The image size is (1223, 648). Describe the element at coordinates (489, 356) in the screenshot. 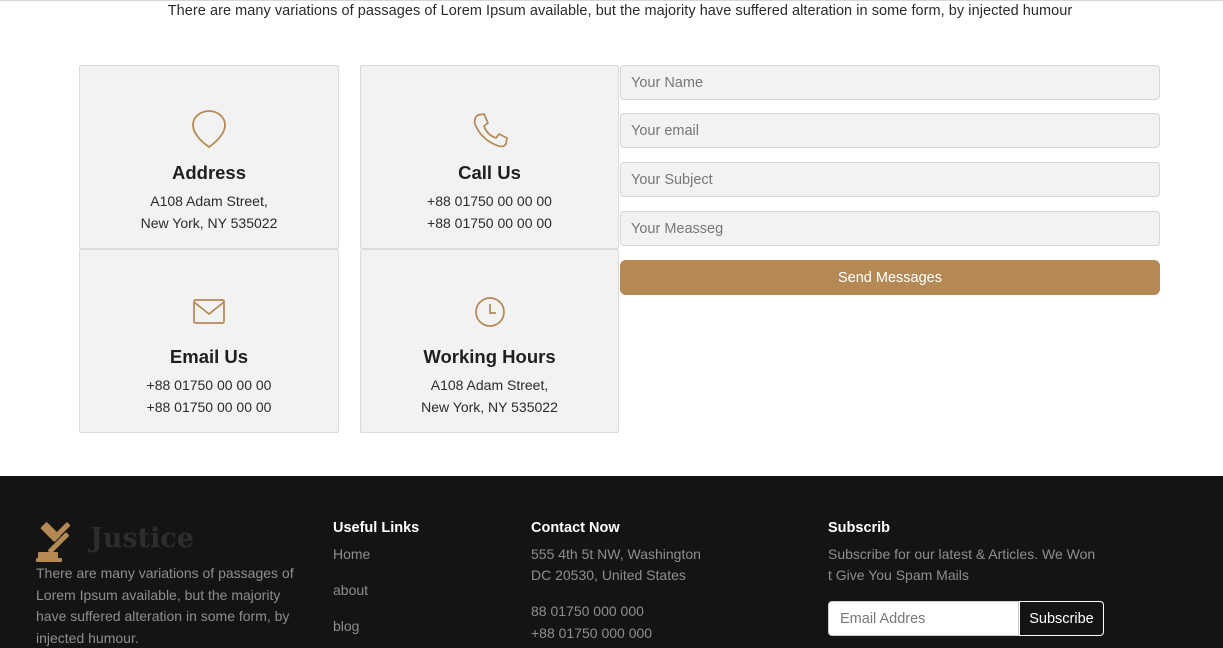

I see `card-title: Working Hours` at that location.